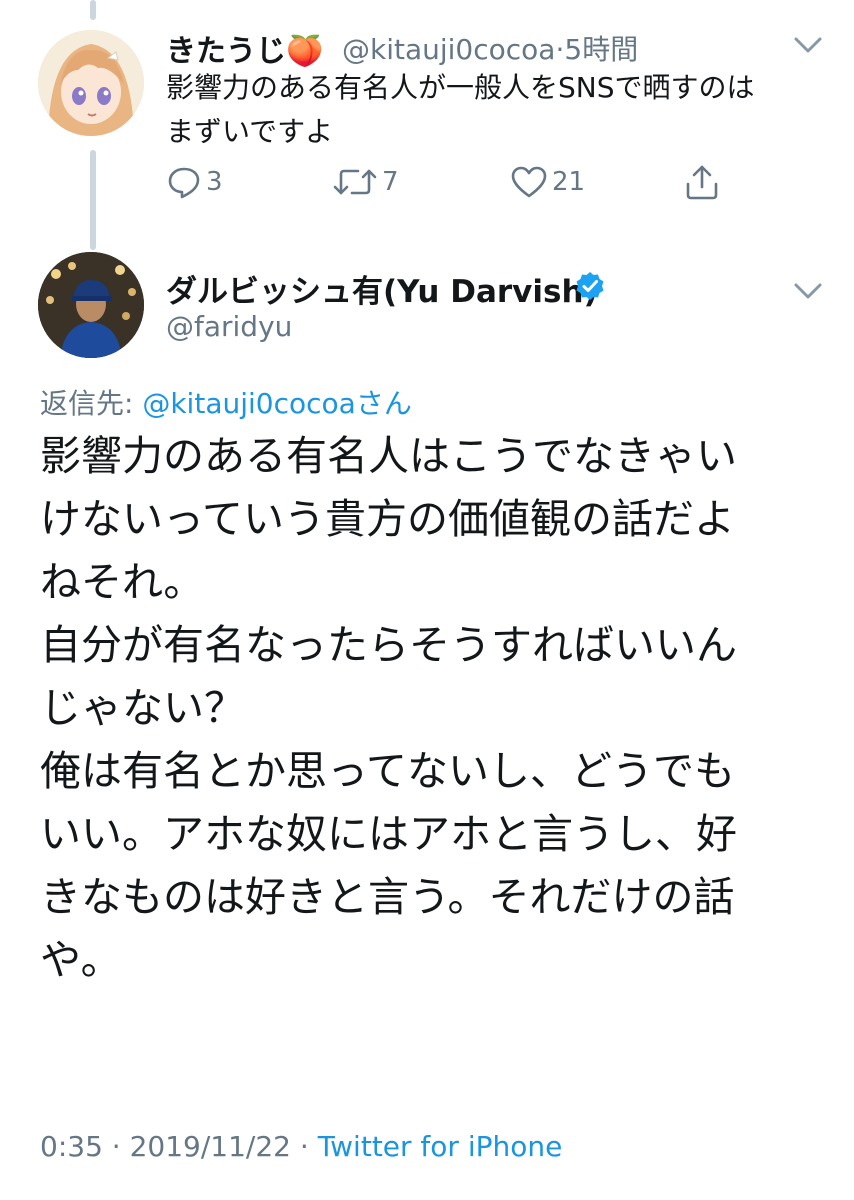  What do you see at coordinates (229, 326) in the screenshot?
I see `main-handle: @faridyu` at bounding box center [229, 326].